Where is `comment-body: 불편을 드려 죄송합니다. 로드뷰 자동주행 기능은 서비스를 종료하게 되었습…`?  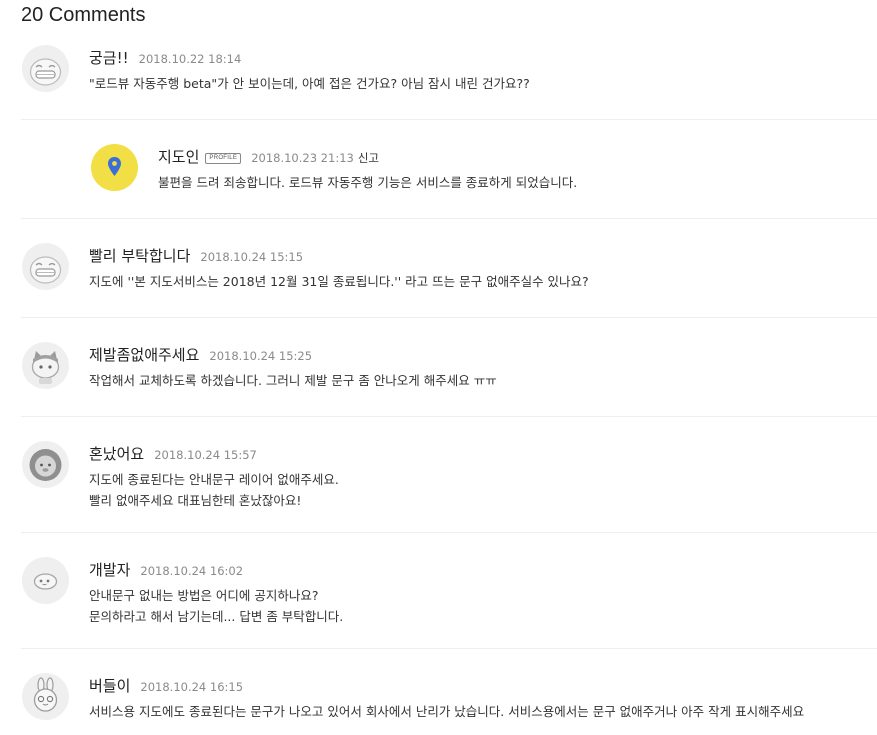
comment-body: 불편을 드려 죄송합니다. 로드뷰 자동주행 기능은 서비스를 종료하게 되었습… is located at coordinates (367, 182).